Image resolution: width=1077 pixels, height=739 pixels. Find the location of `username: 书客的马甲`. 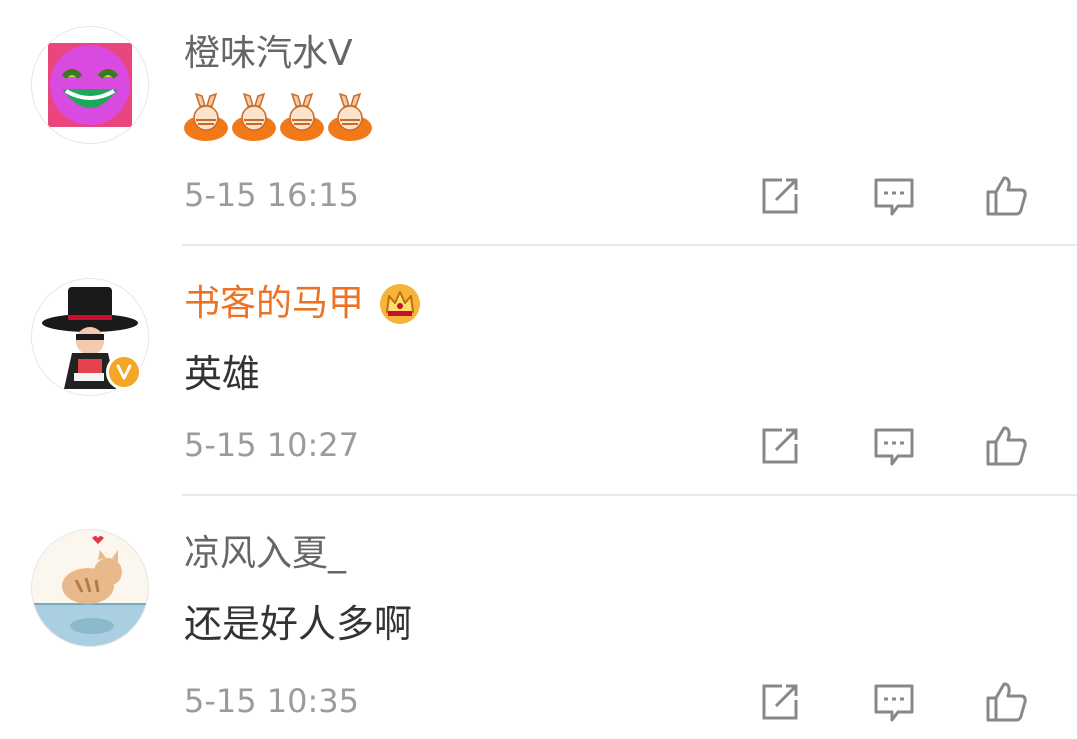

username: 书客的马甲 is located at coordinates (303, 304).